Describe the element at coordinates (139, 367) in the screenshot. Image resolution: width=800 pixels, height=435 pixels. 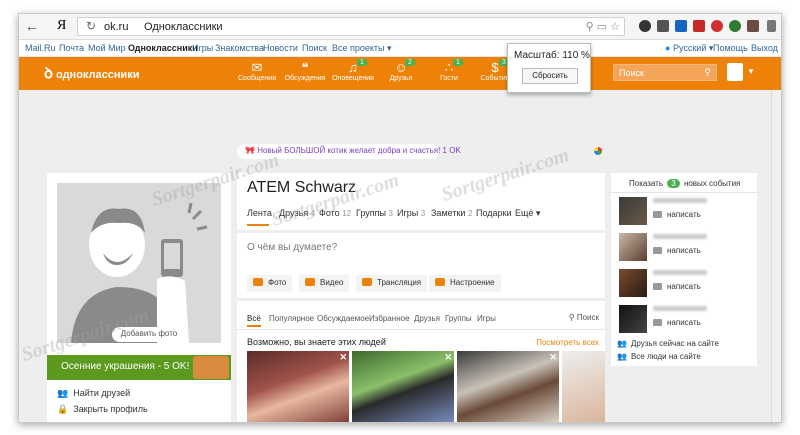
I see `autumn-decorations-banner: Осенние украшения - 5 OK!` at that location.